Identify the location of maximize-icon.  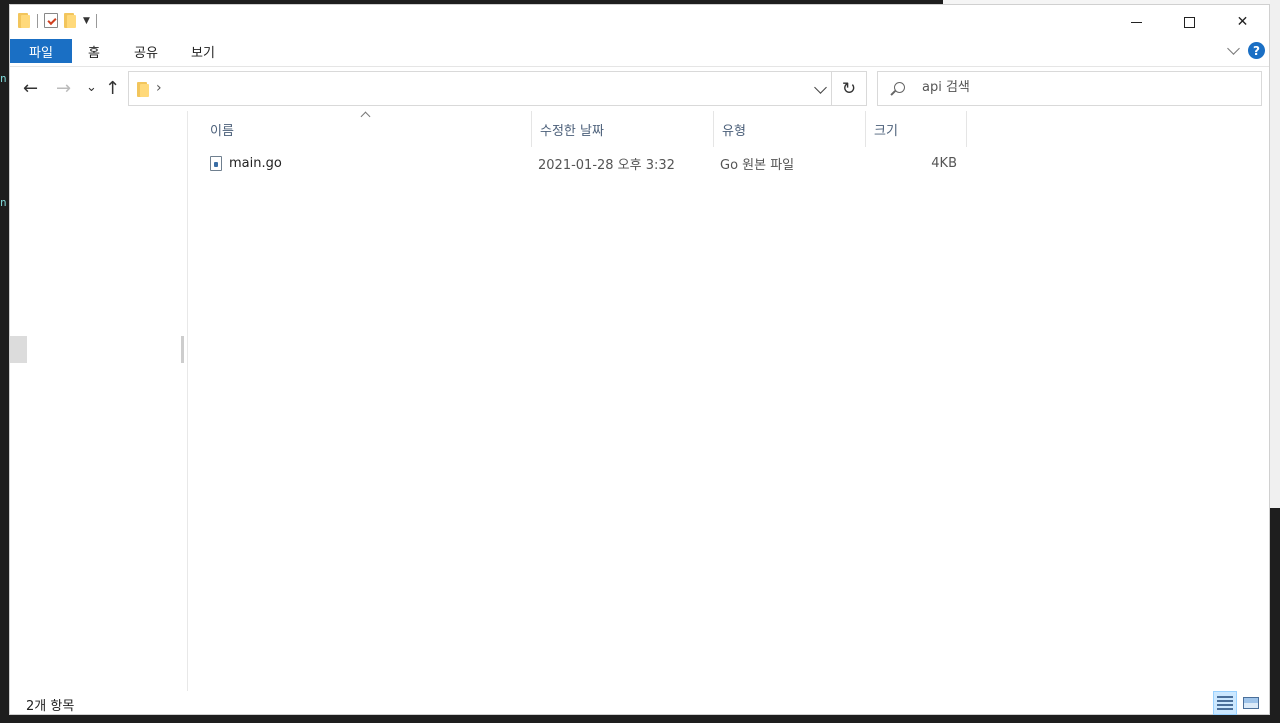
(1189, 22).